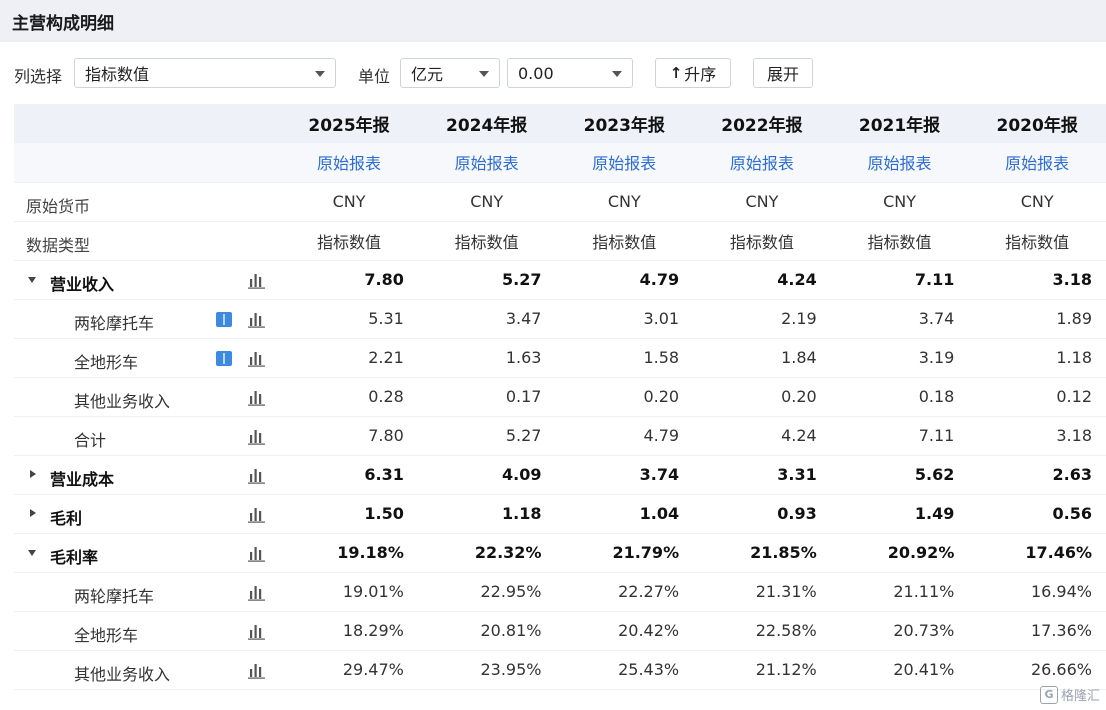 This screenshot has width=1106, height=710. I want to click on row-label: 原始货币, so click(58, 206).